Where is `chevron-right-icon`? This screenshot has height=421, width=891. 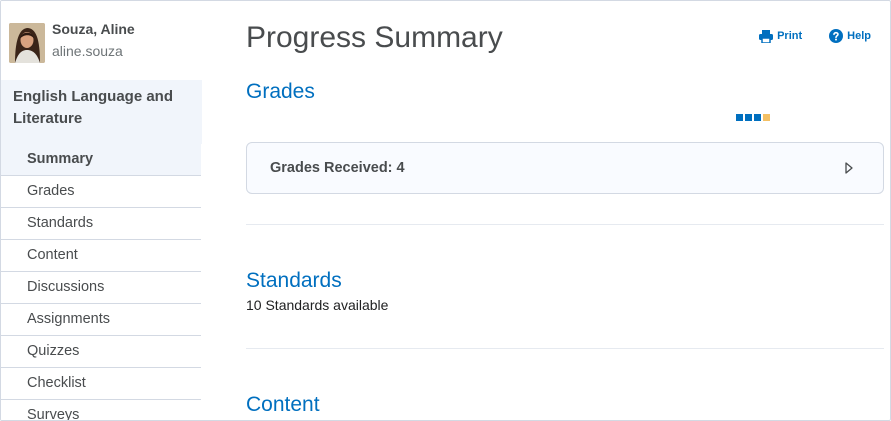
chevron-right-icon is located at coordinates (849, 170).